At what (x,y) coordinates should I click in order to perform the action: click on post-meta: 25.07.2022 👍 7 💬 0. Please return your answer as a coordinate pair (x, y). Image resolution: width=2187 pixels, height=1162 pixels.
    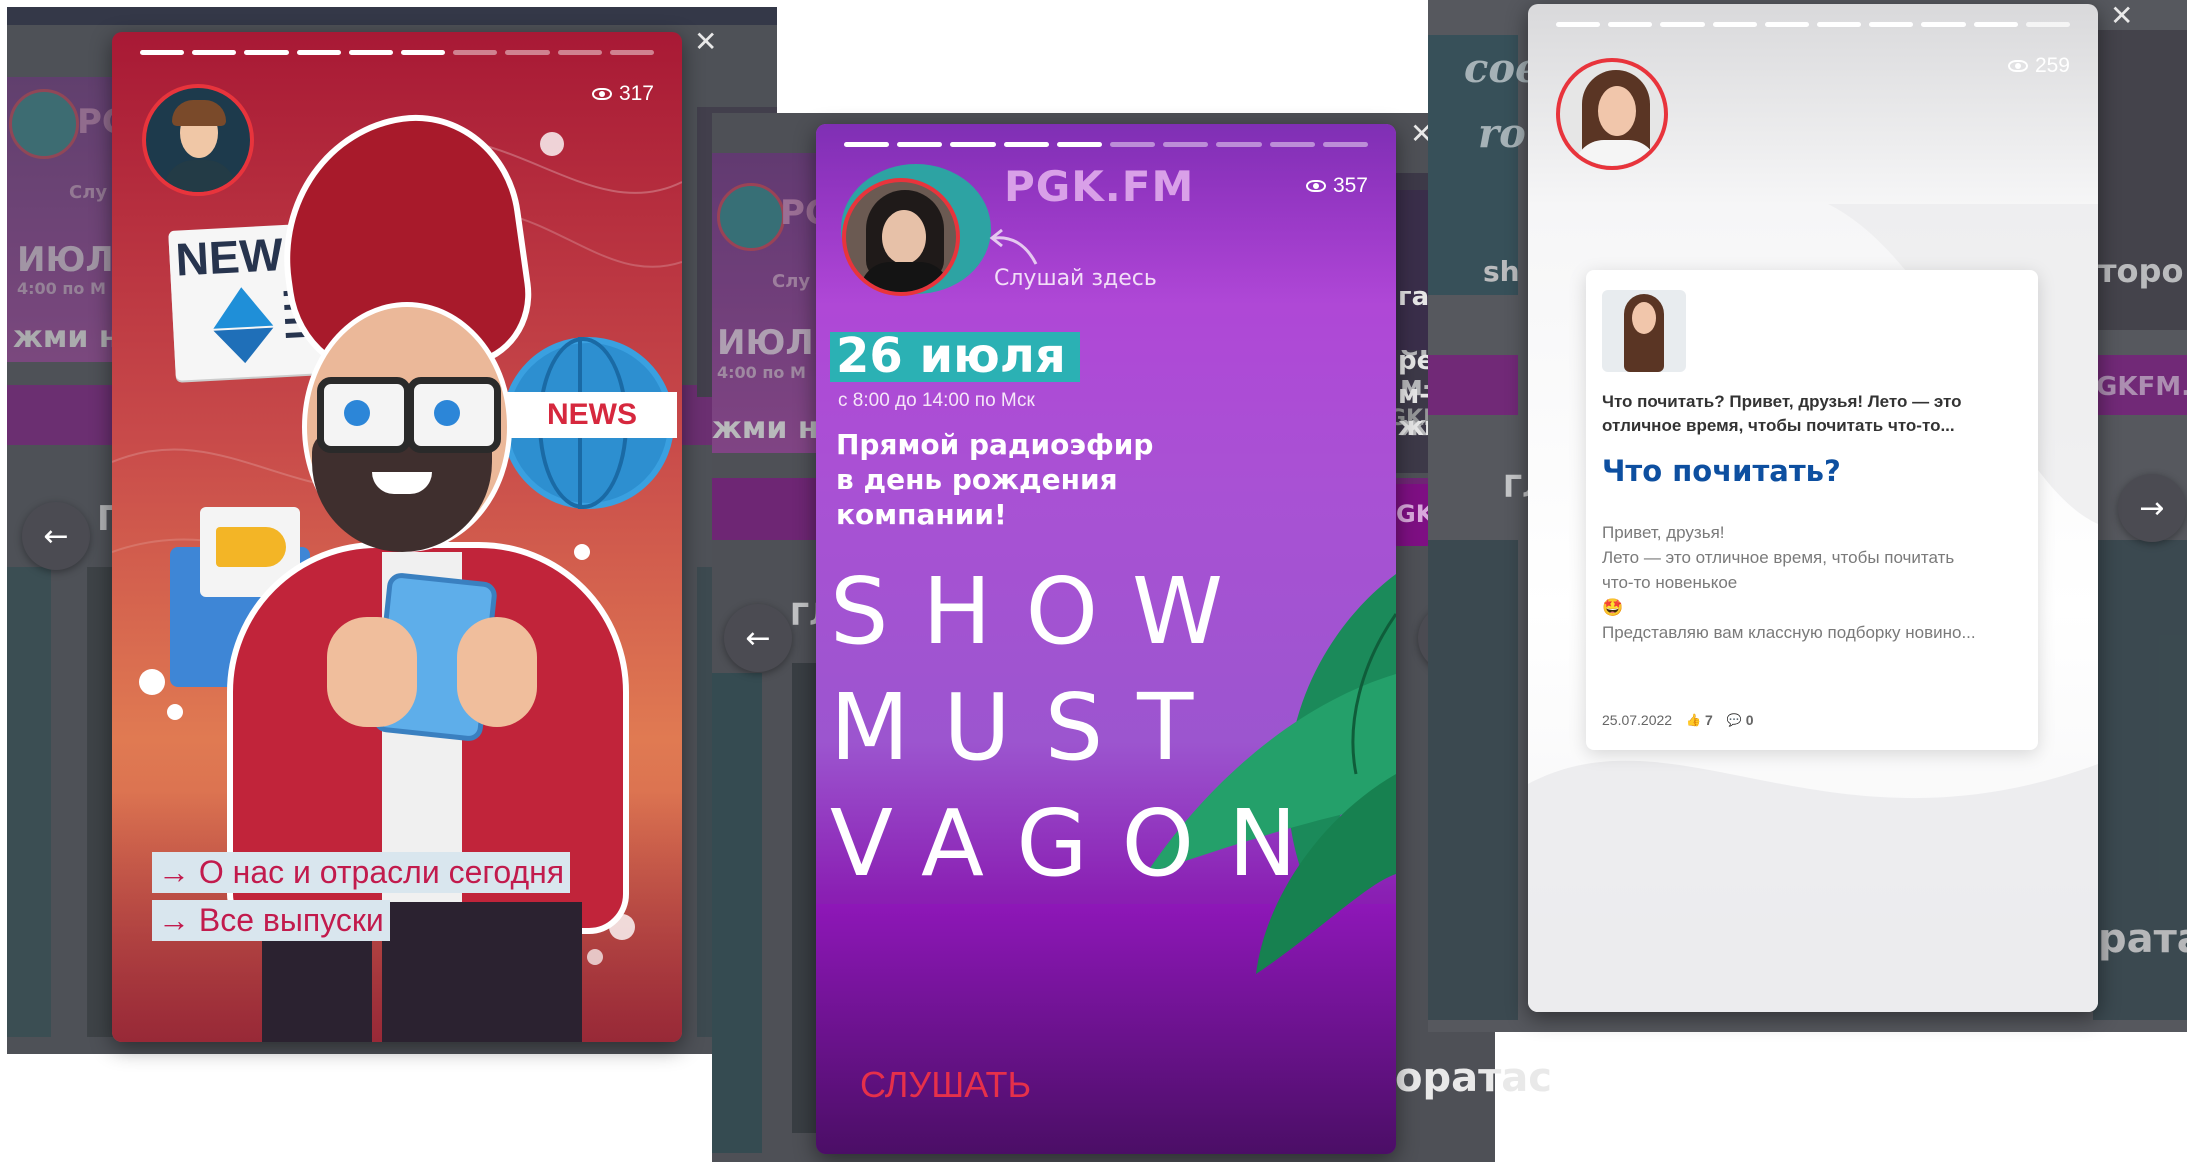
    Looking at the image, I should click on (1678, 720).